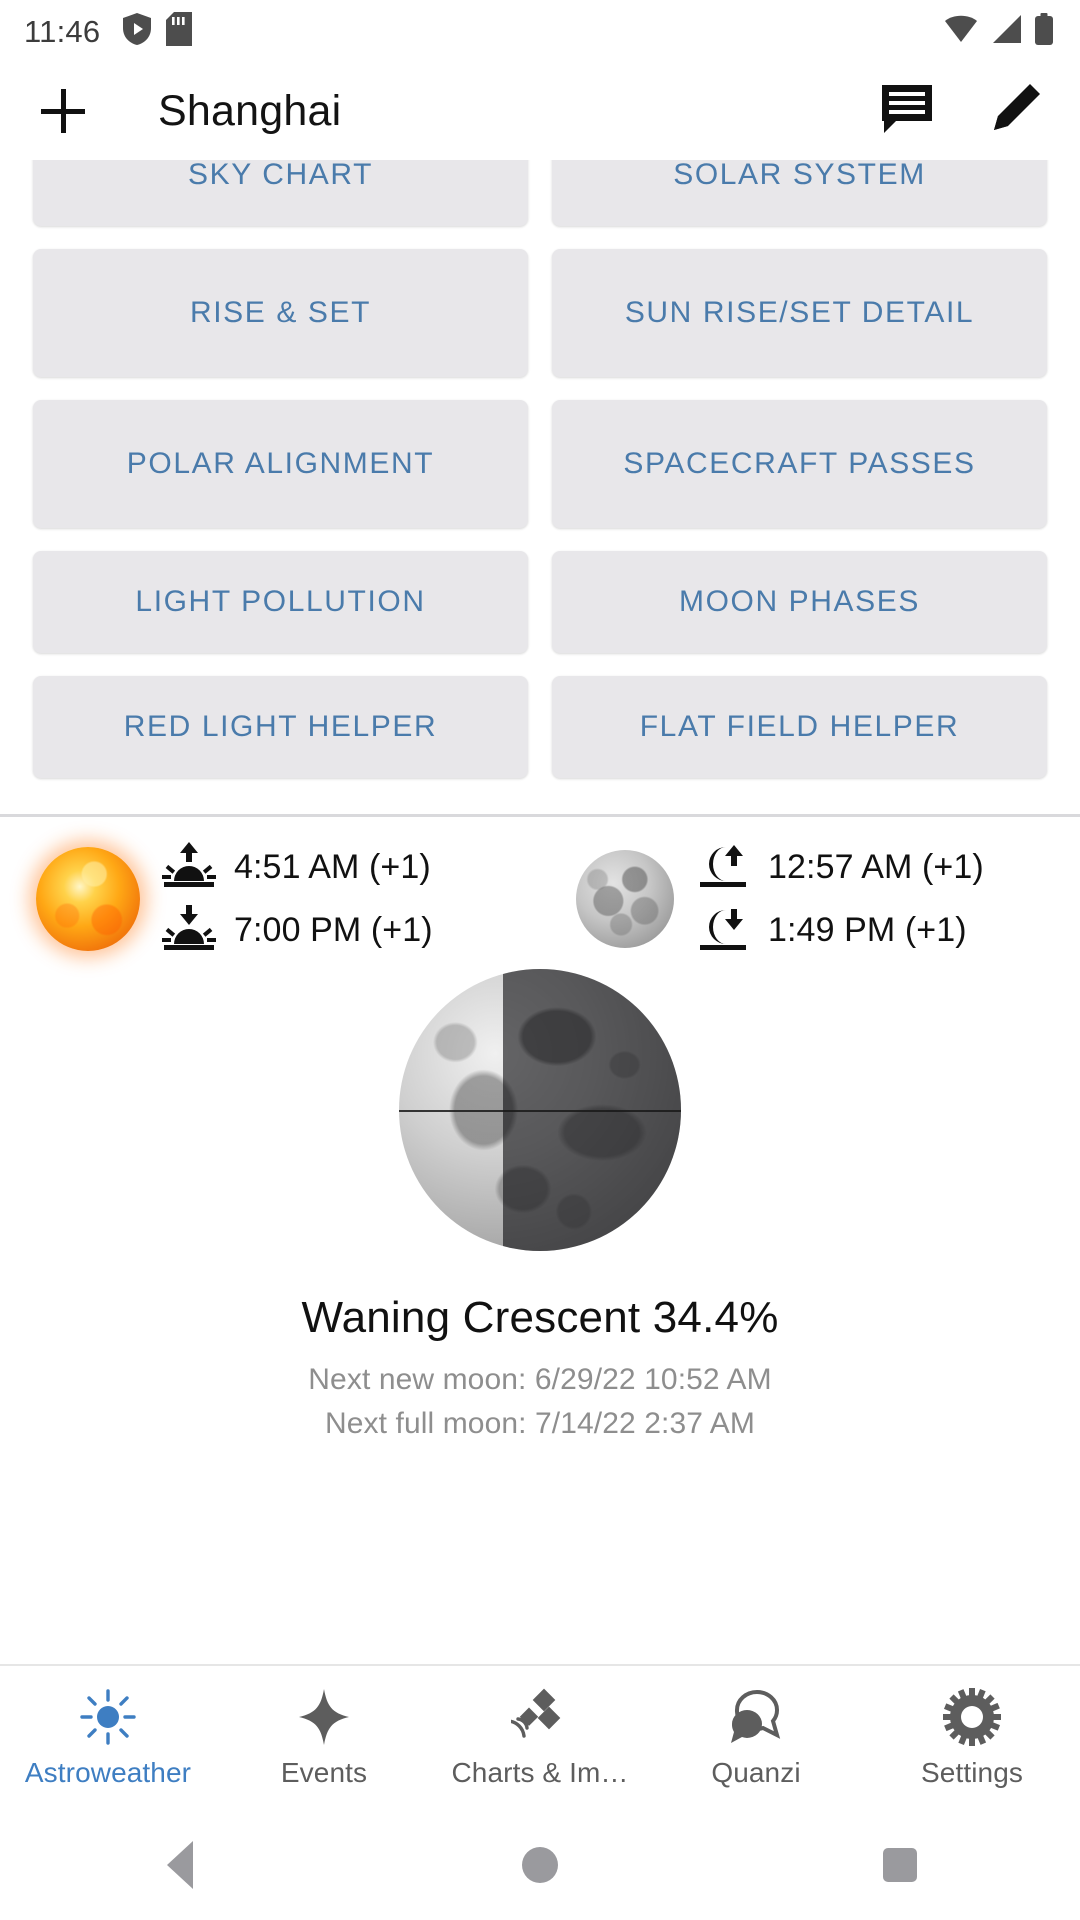 Image resolution: width=1080 pixels, height=1920 pixels. What do you see at coordinates (62, 31) in the screenshot?
I see `status-bar-clock: 11:46` at bounding box center [62, 31].